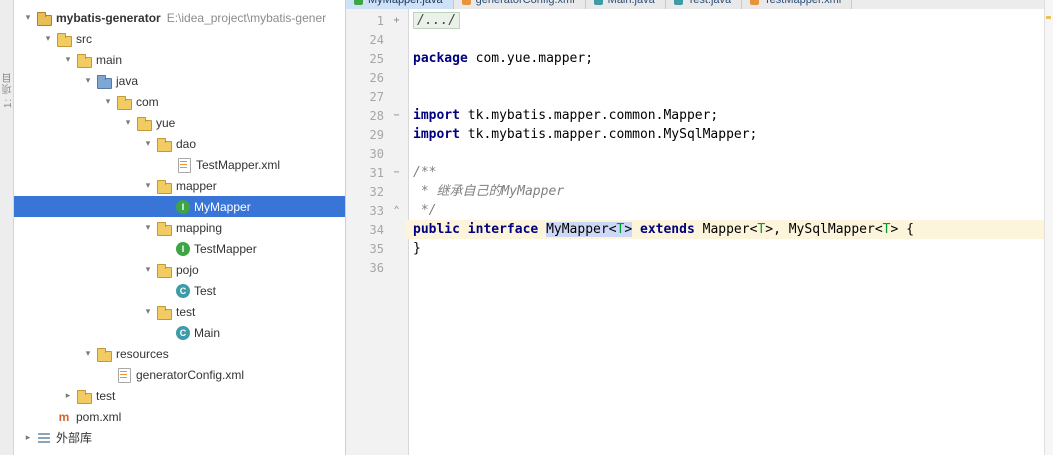  Describe the element at coordinates (729, 20) in the screenshot. I see `code-text: /.../` at that location.